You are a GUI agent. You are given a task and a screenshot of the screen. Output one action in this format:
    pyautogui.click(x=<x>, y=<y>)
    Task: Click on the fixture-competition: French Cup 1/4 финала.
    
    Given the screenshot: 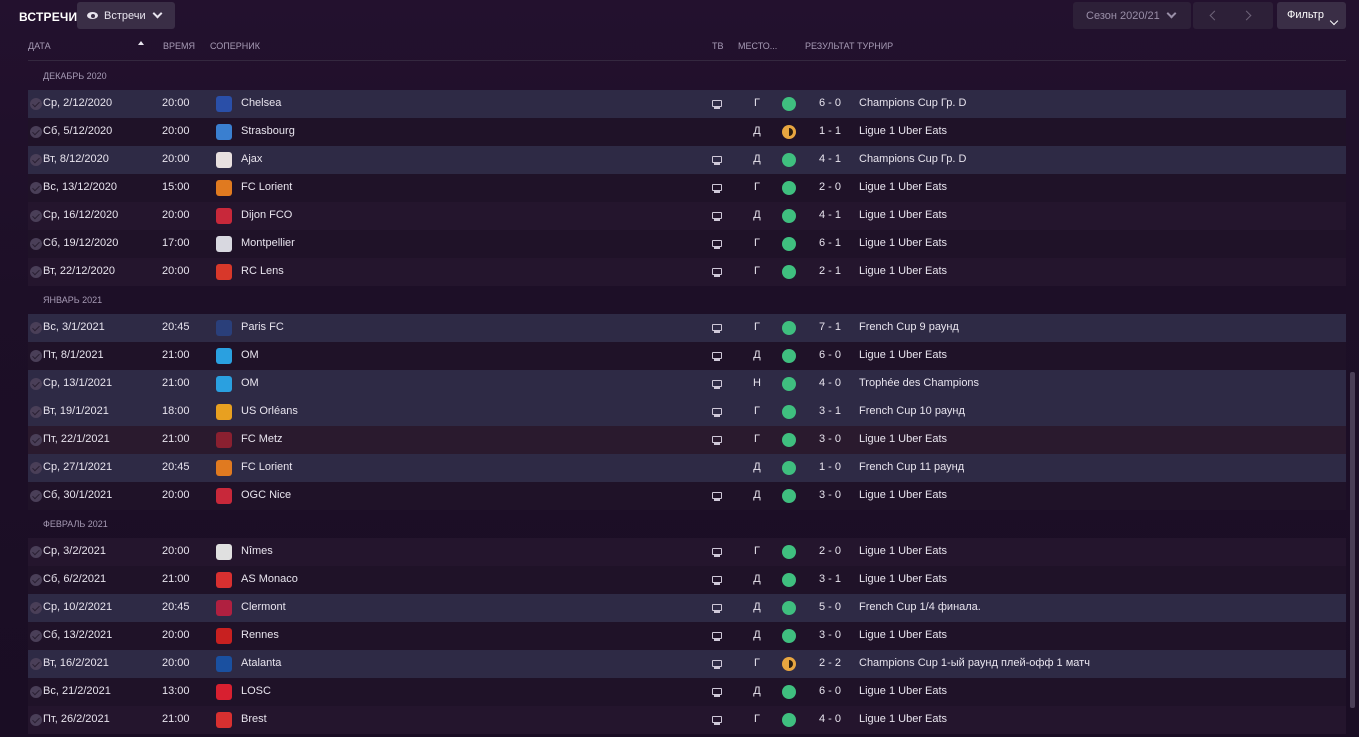 What is the action you would take?
    pyautogui.click(x=920, y=607)
    